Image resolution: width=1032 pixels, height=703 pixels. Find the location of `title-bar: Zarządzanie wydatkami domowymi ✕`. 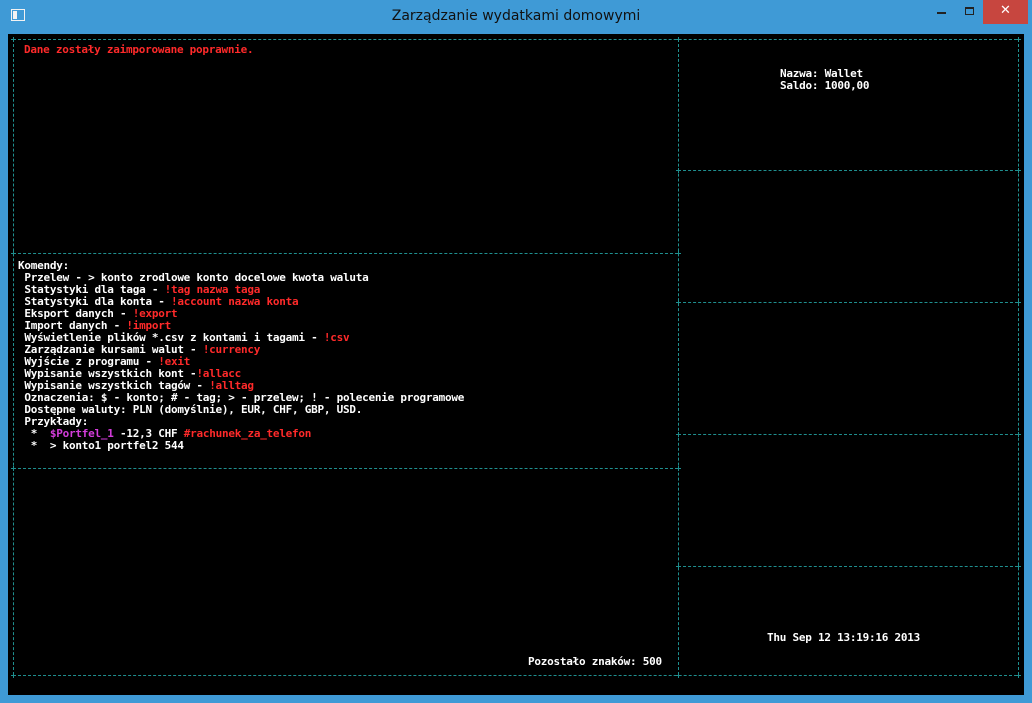

title-bar: Zarządzanie wydatkami domowymi ✕ is located at coordinates (516, 17).